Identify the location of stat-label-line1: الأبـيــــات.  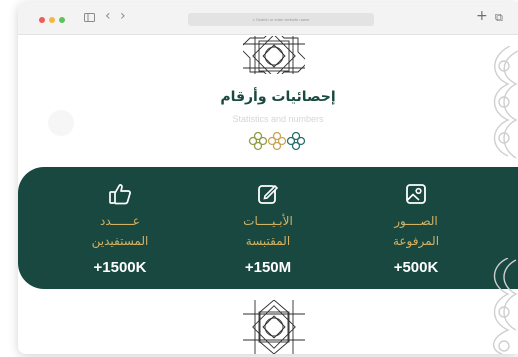
(268, 221).